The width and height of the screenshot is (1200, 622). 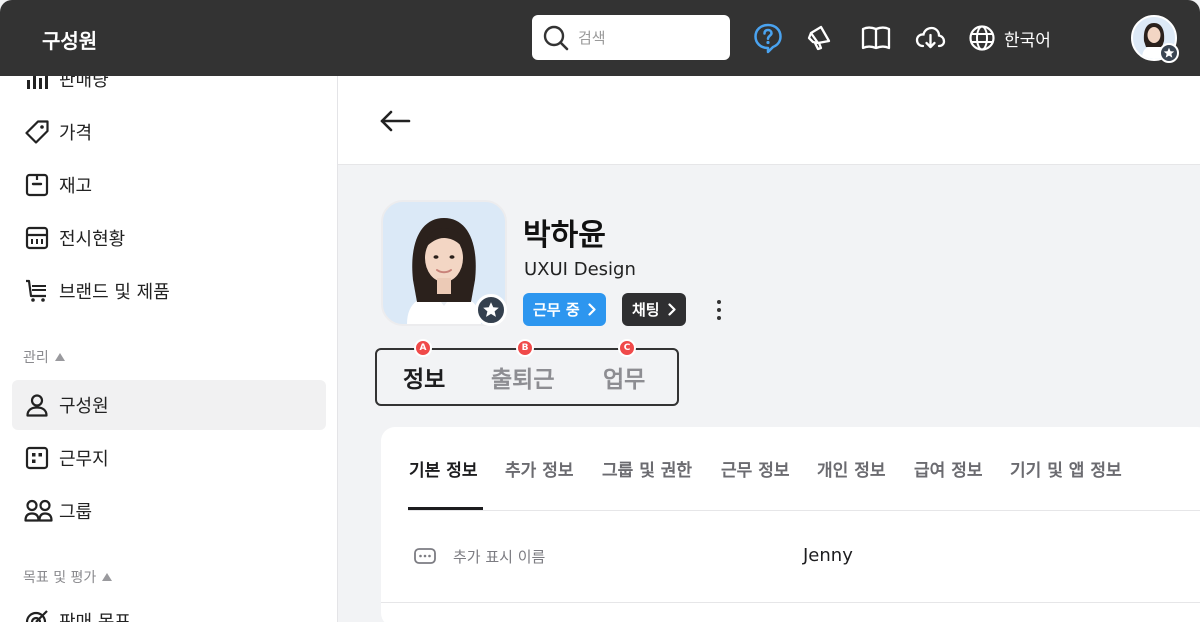 I want to click on person-icon, so click(x=37, y=405).